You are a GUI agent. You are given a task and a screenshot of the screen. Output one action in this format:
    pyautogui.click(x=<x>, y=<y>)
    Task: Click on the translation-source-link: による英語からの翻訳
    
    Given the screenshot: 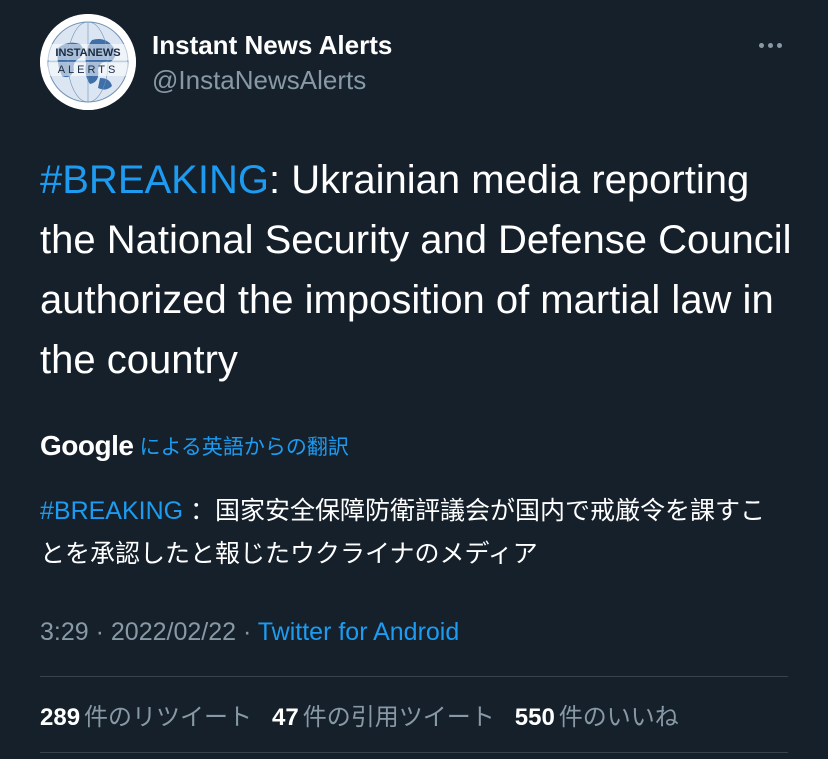 What is the action you would take?
    pyautogui.click(x=243, y=446)
    